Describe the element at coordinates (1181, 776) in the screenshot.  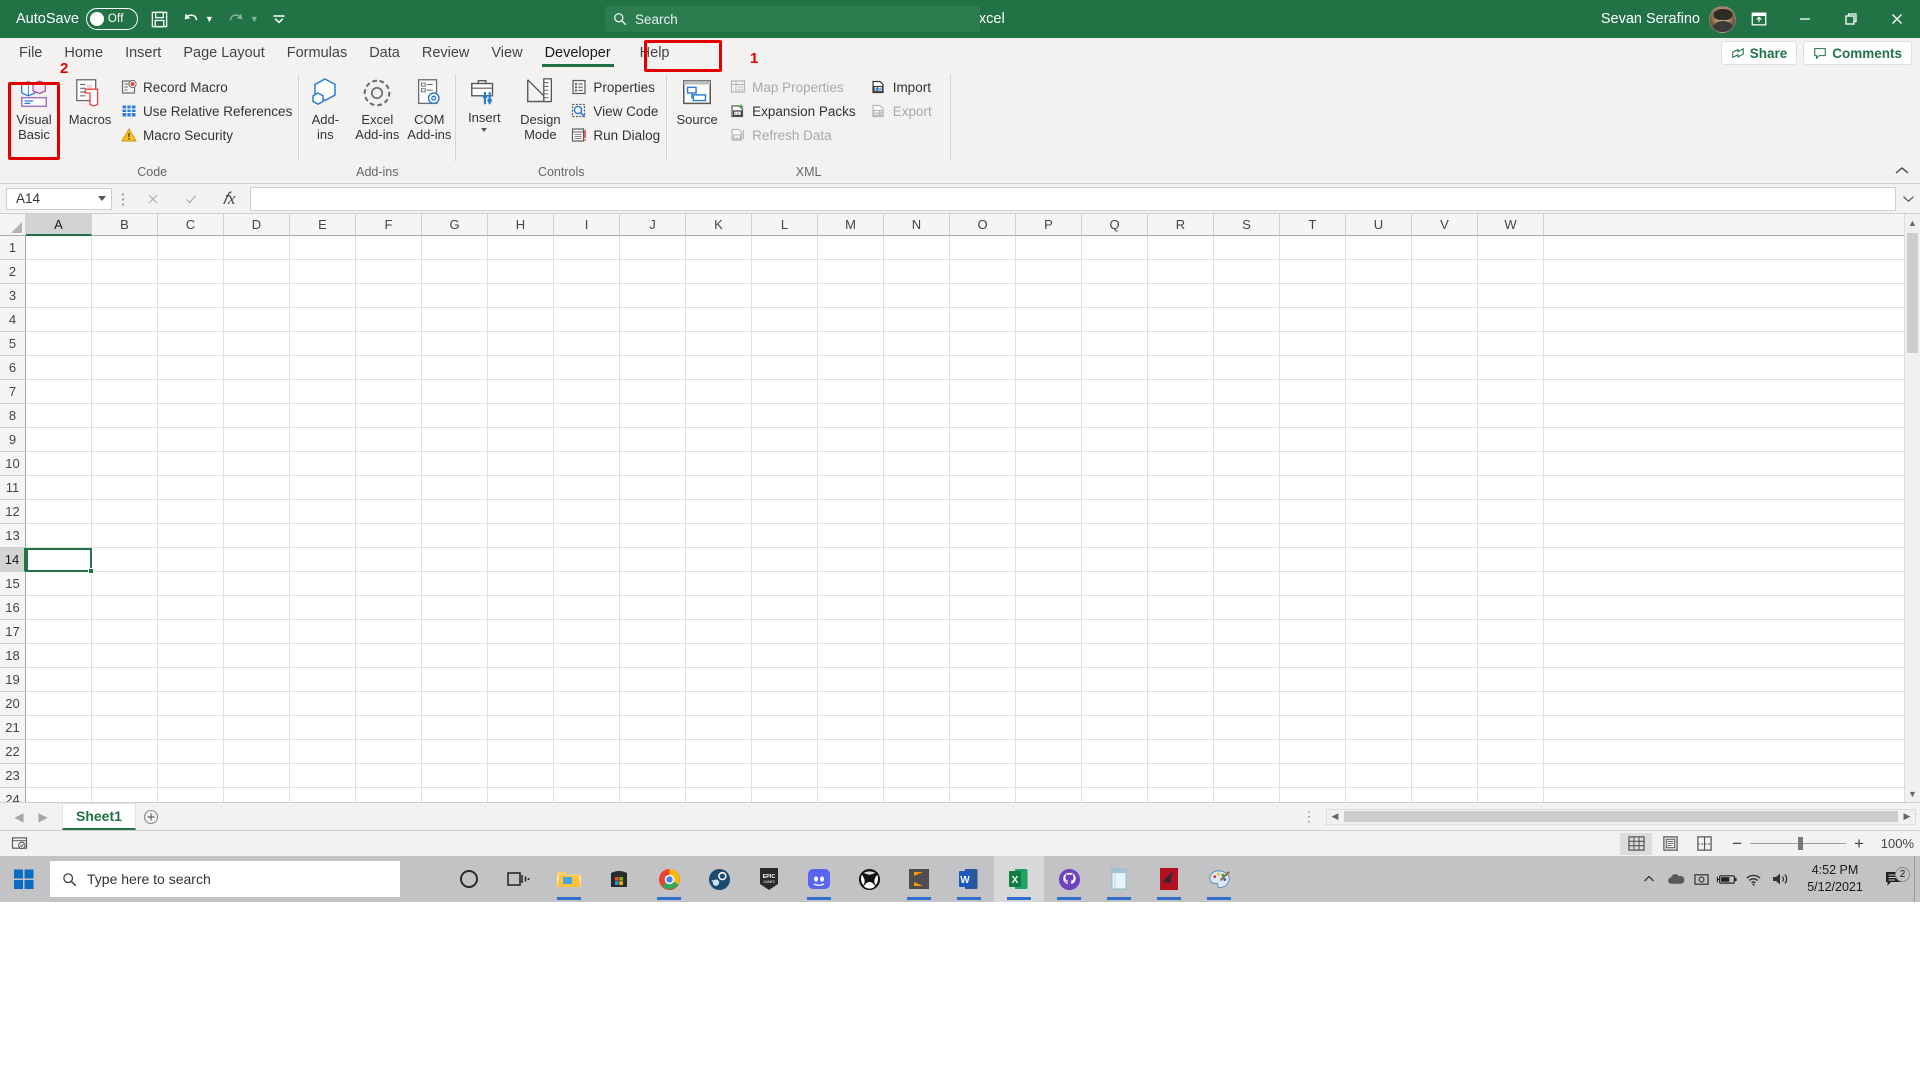
I see `cell-R7` at that location.